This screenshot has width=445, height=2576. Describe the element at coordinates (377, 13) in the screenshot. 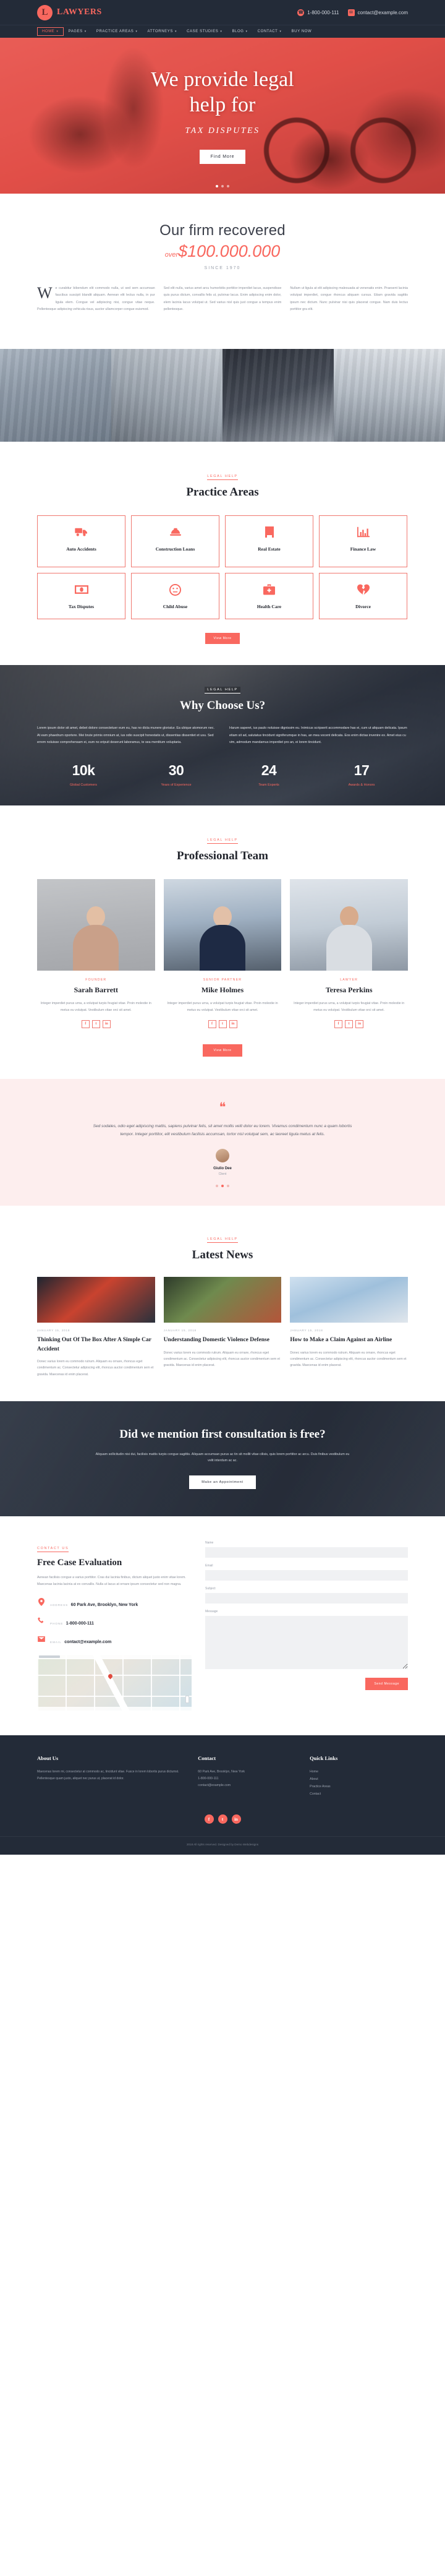

I see `header-email: ✉ contact@example.com` at that location.